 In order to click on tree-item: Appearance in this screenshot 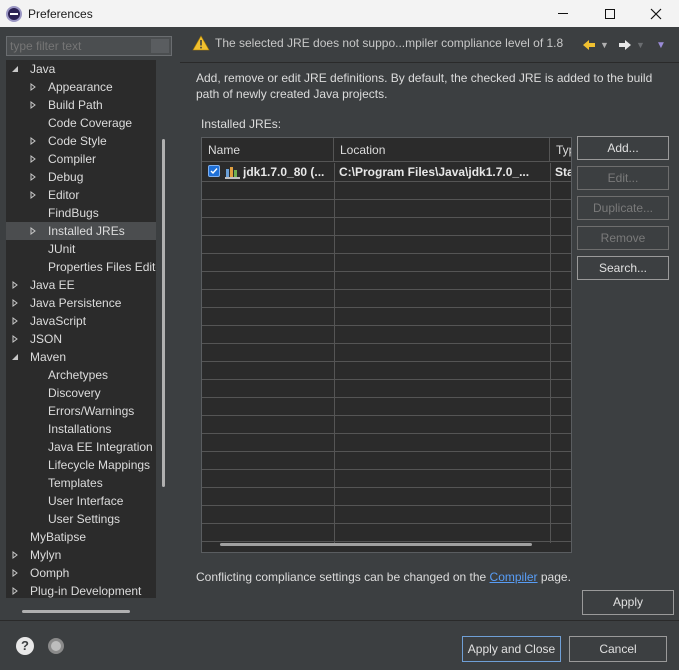, I will do `click(81, 87)`.